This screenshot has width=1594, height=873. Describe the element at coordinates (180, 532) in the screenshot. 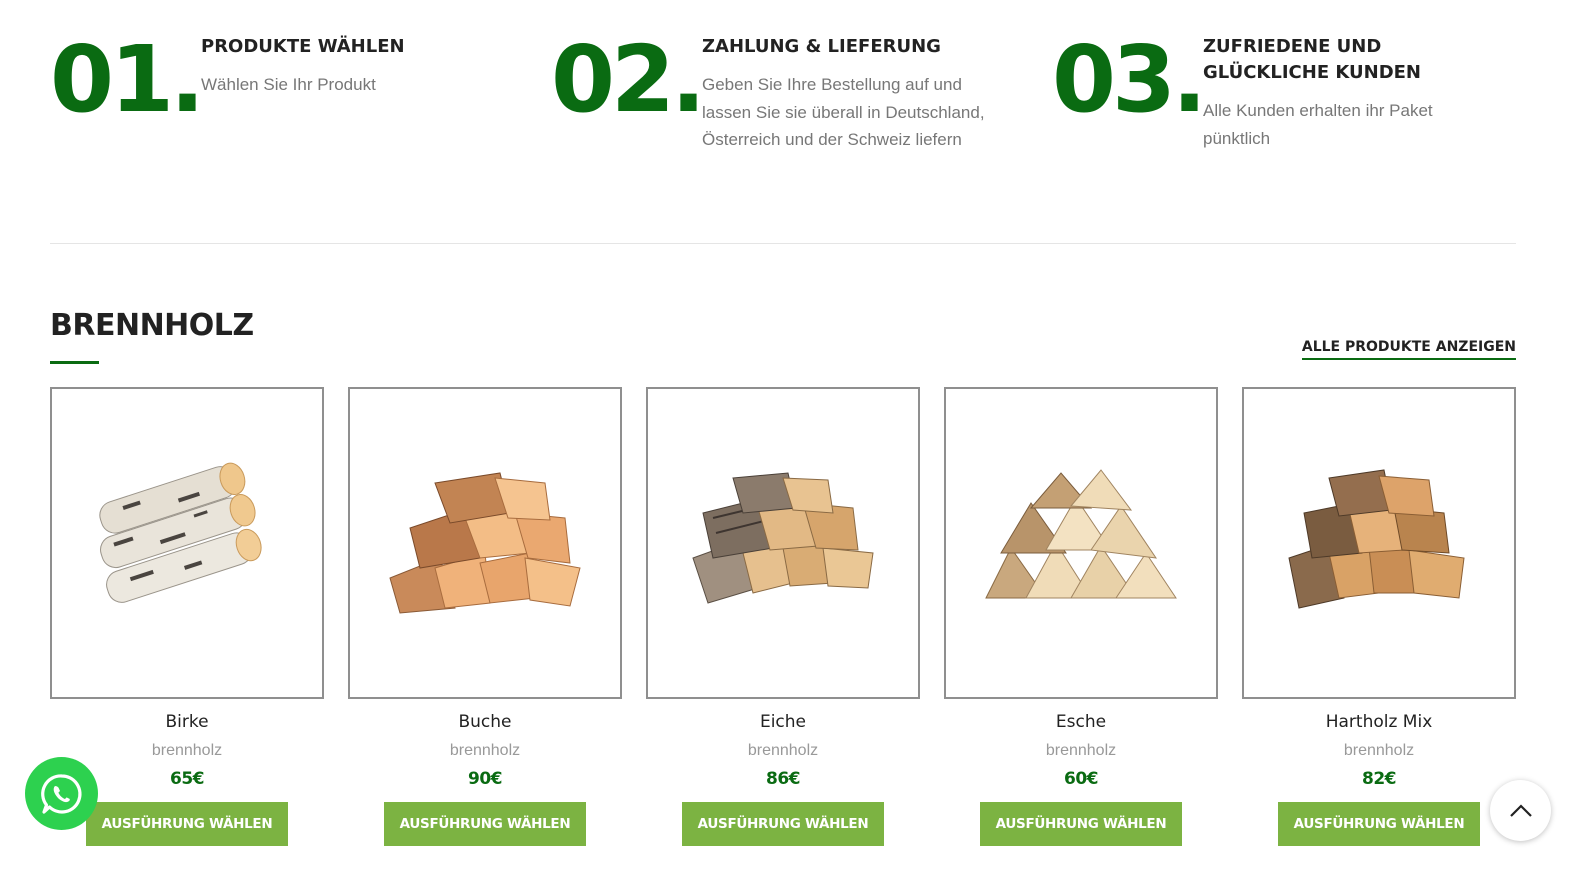

I see `birch-firewood-image-graphic` at that location.